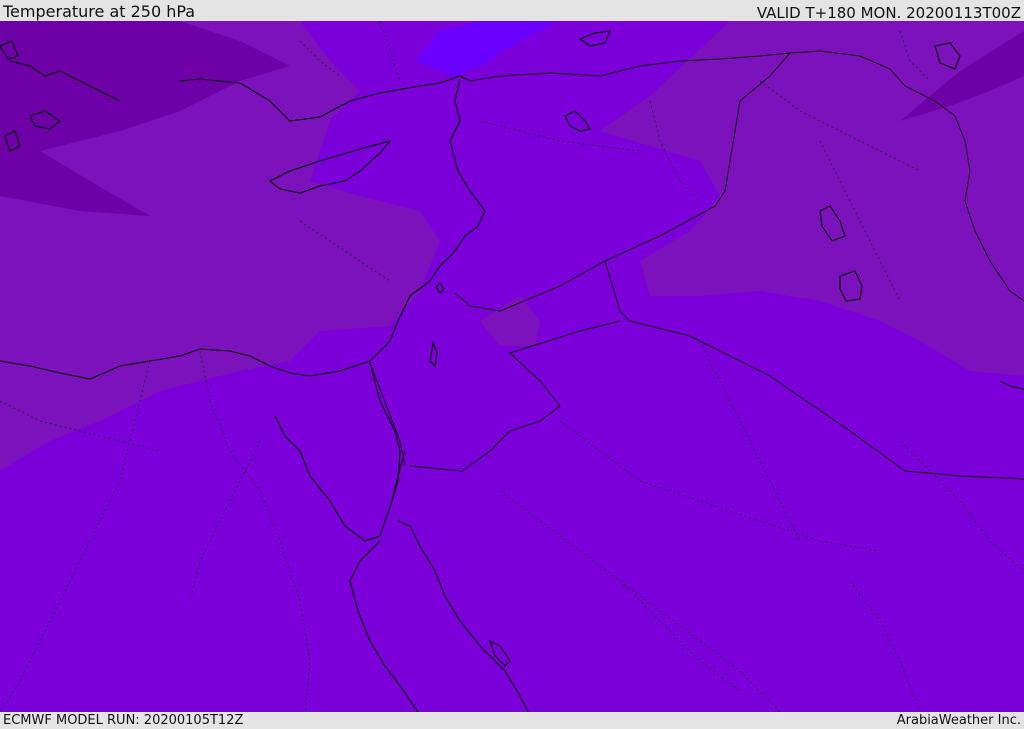 This screenshot has width=1024, height=729. What do you see at coordinates (888, 13) in the screenshot?
I see `valid-time: VALID T+180 MON. 20200113T00Z` at bounding box center [888, 13].